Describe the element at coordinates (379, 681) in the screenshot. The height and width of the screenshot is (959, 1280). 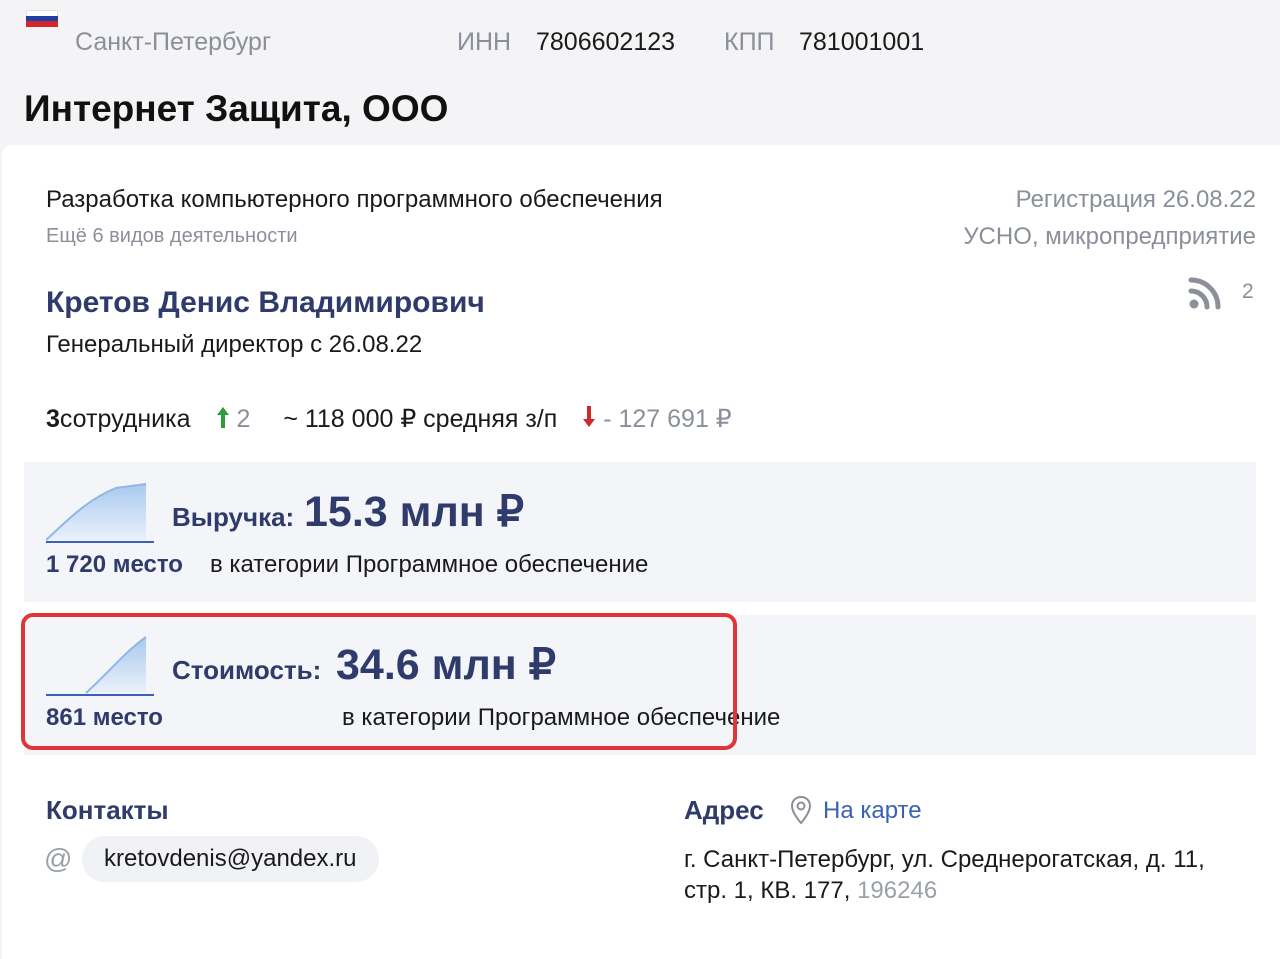
I see `valuation-highlight-box` at that location.